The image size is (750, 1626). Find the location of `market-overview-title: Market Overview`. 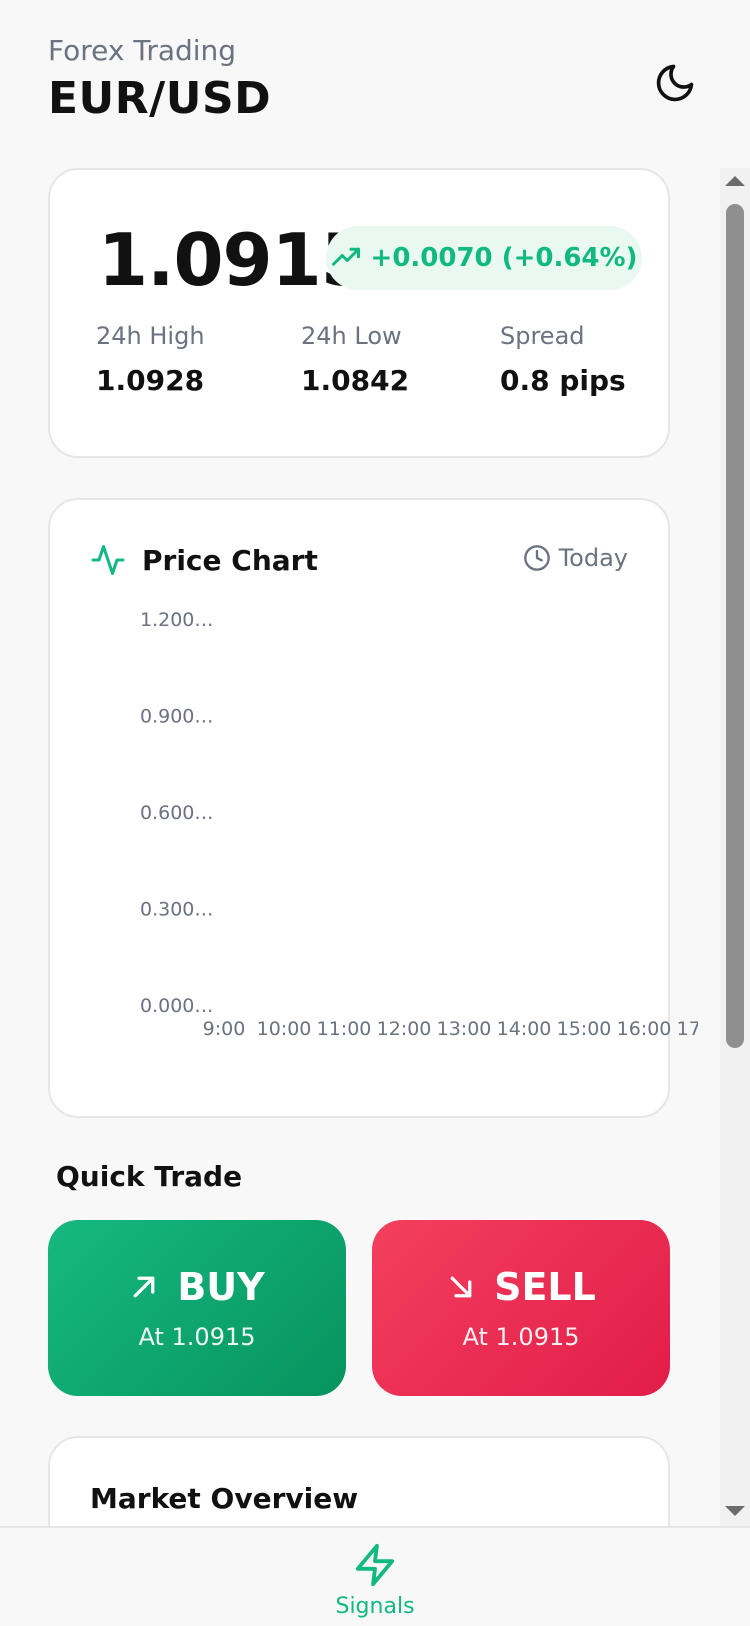

market-overview-title: Market Overview is located at coordinates (224, 1498).